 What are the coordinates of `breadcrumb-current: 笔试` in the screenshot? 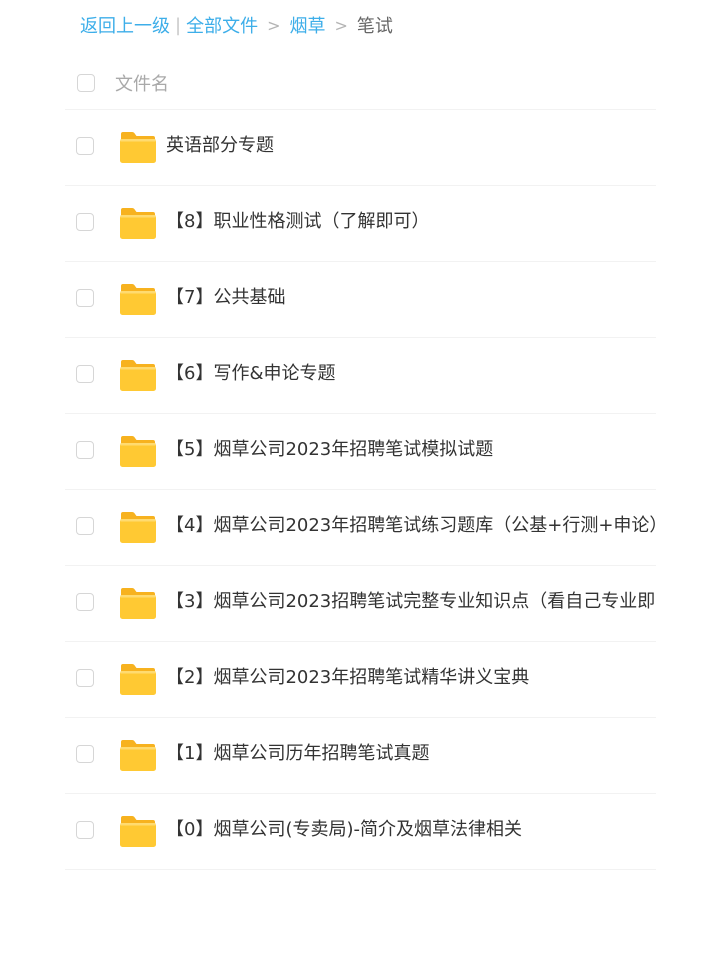 It's located at (374, 26).